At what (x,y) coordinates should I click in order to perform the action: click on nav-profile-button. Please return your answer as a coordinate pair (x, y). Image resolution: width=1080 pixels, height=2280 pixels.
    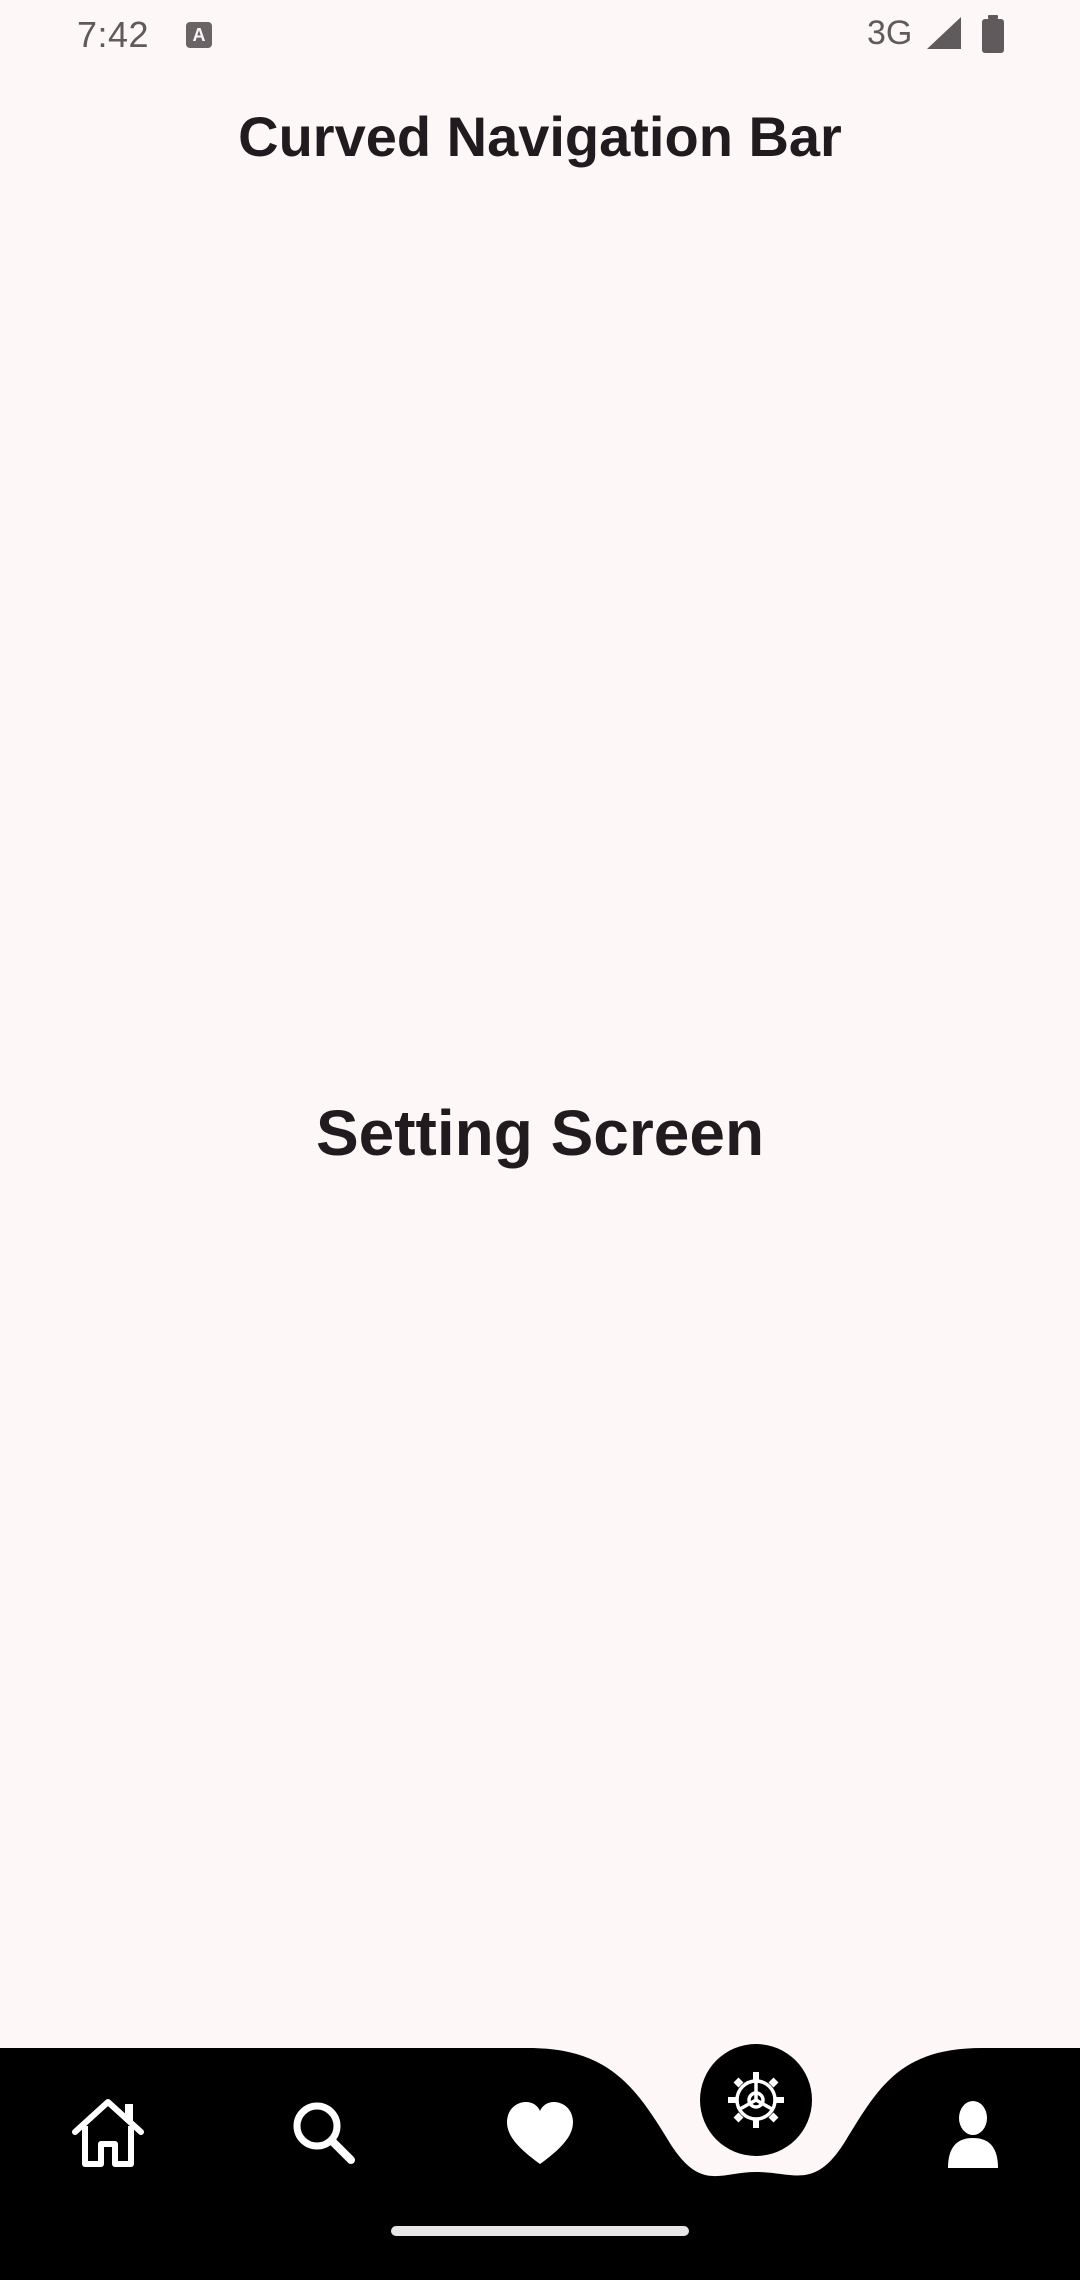
    Looking at the image, I should click on (973, 2133).